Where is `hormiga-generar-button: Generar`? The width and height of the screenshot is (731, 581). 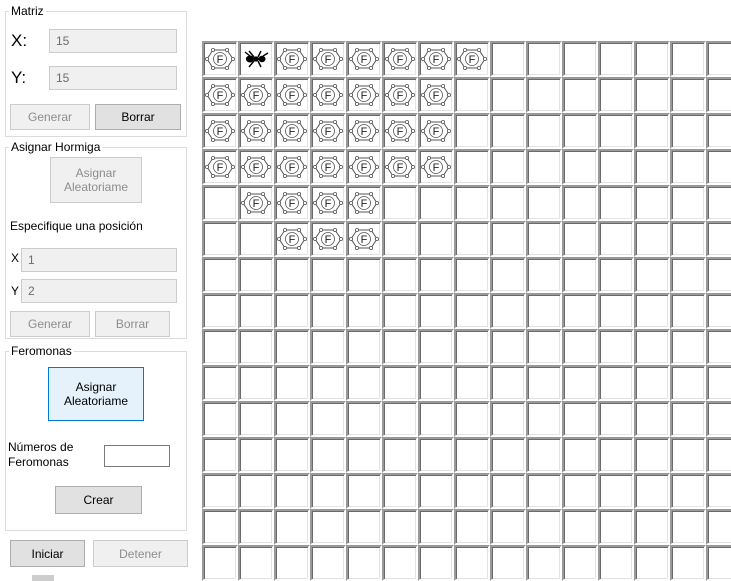
hormiga-generar-button: Generar is located at coordinates (50, 324).